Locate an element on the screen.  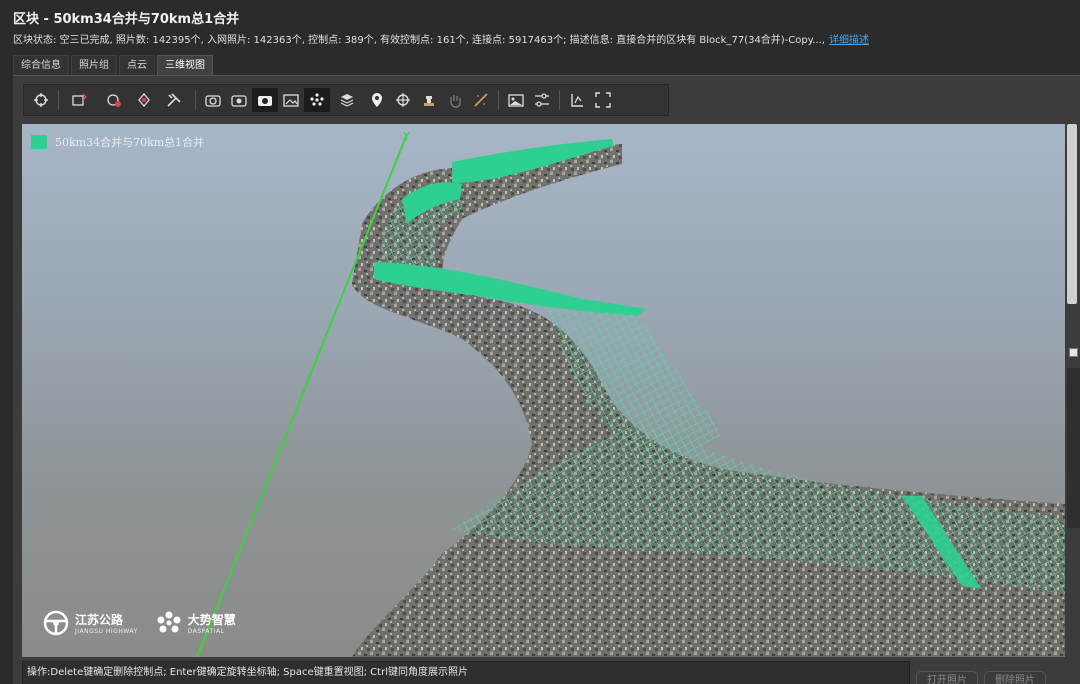
image-icon is located at coordinates (516, 100).